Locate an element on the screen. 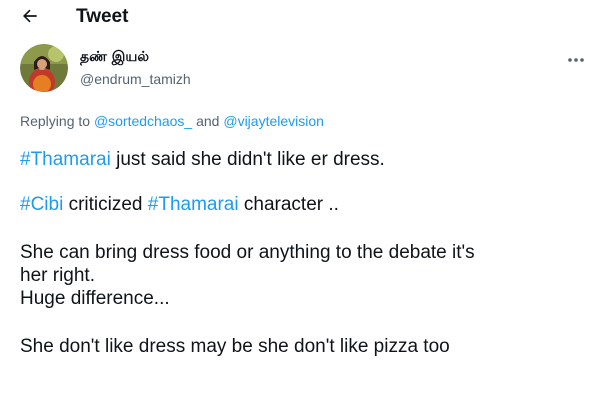 The image size is (600, 400). mention-link: @sortedchaos_ is located at coordinates (143, 121).